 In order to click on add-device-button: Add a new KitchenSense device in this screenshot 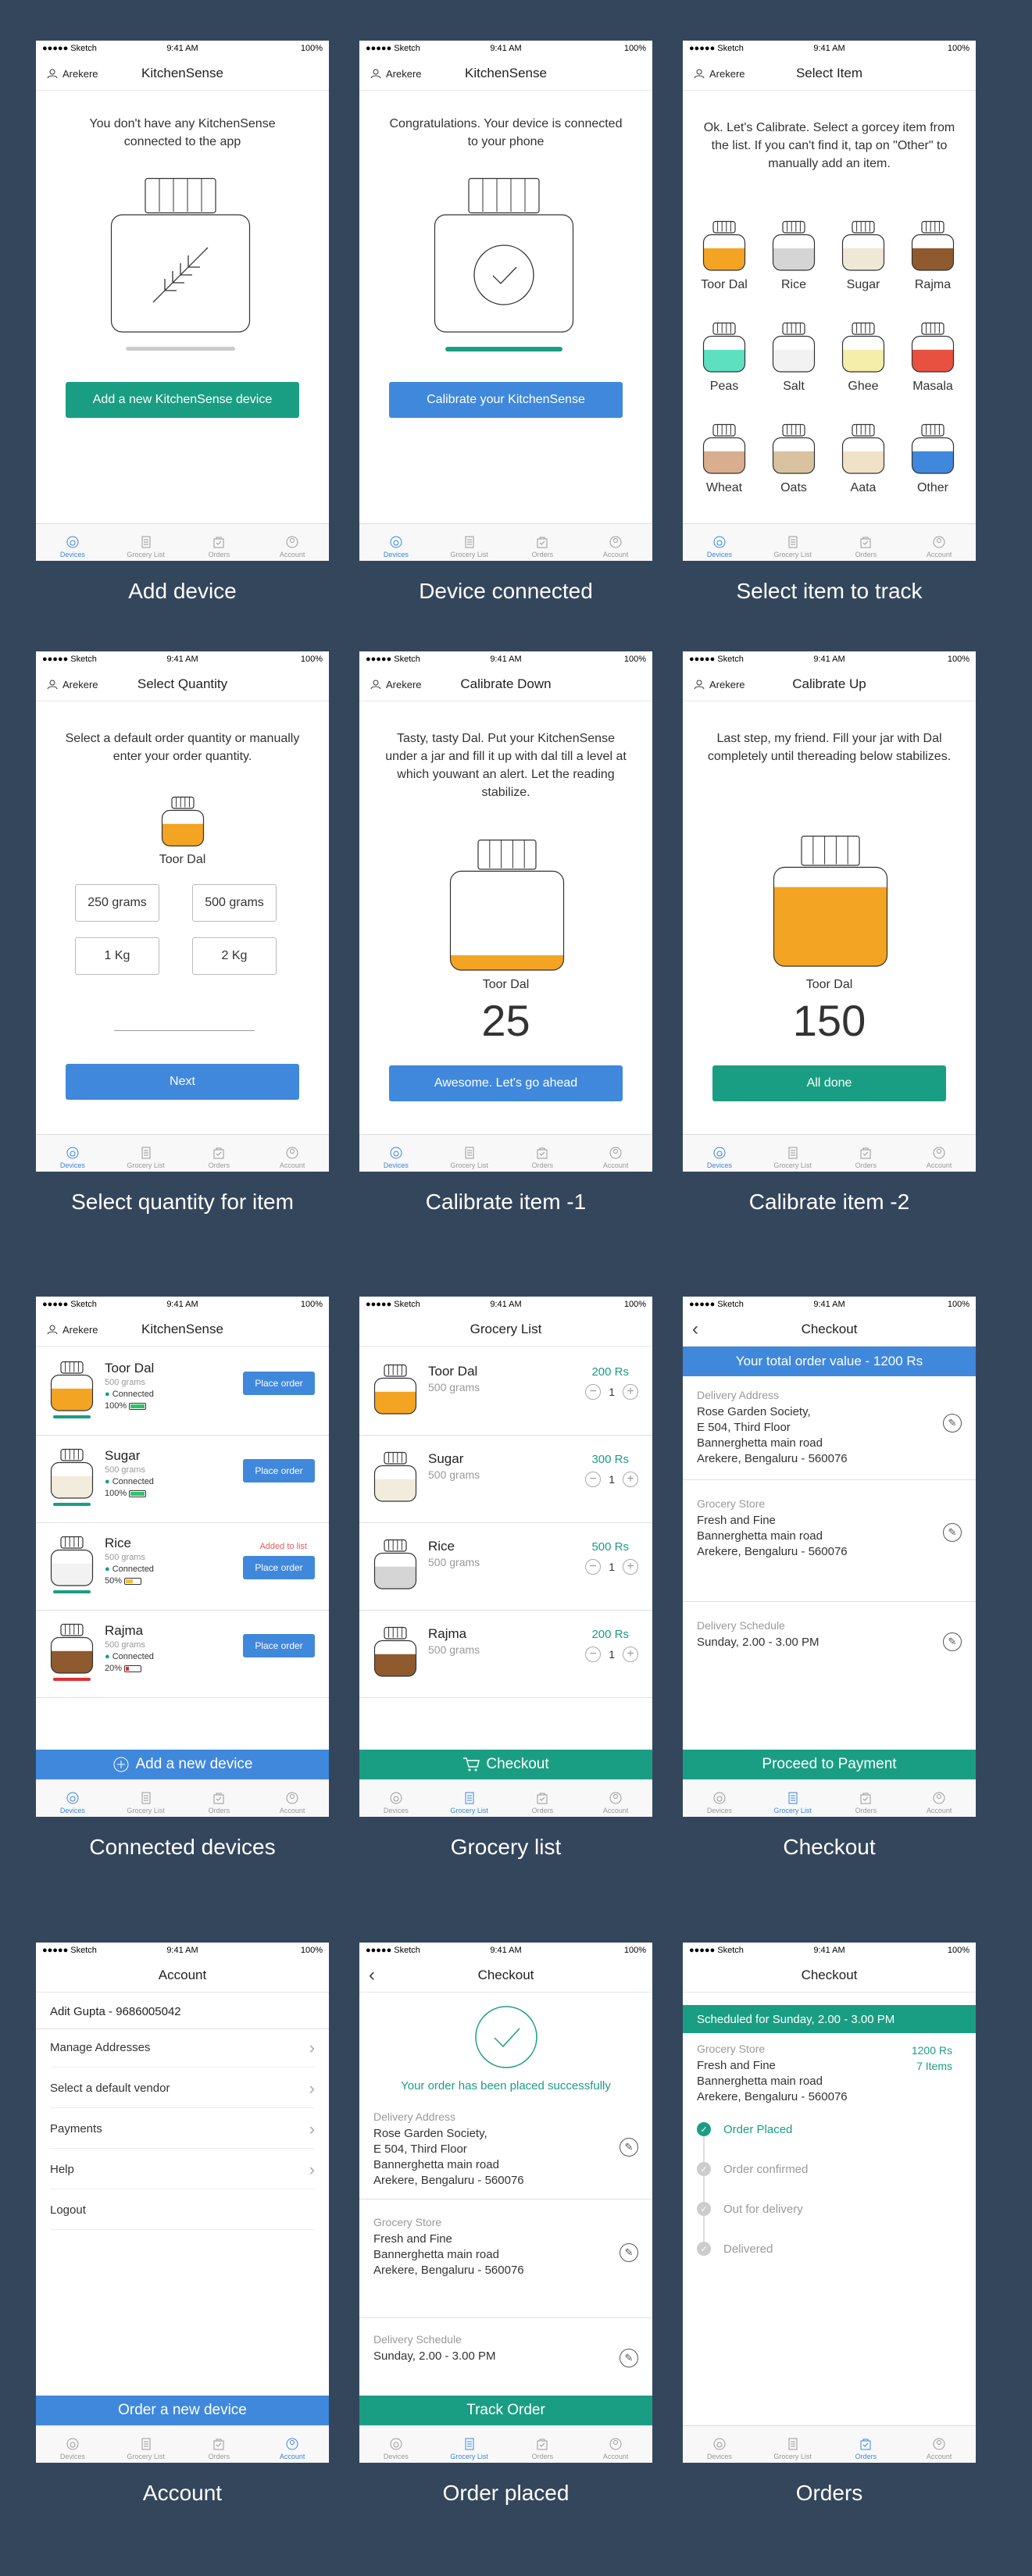, I will do `click(182, 400)`.